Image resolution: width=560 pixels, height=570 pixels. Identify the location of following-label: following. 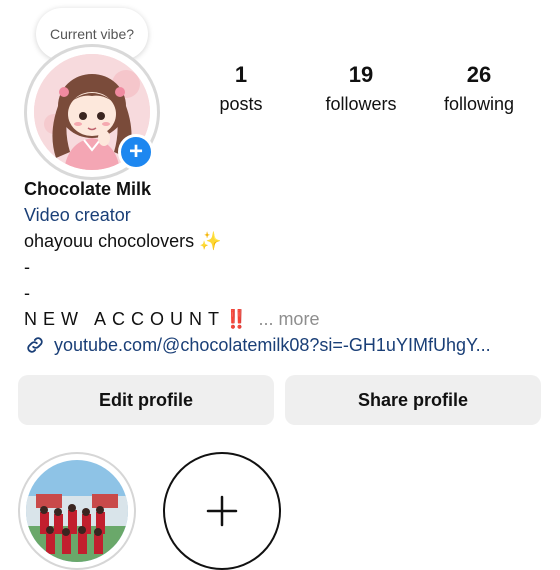
(479, 104).